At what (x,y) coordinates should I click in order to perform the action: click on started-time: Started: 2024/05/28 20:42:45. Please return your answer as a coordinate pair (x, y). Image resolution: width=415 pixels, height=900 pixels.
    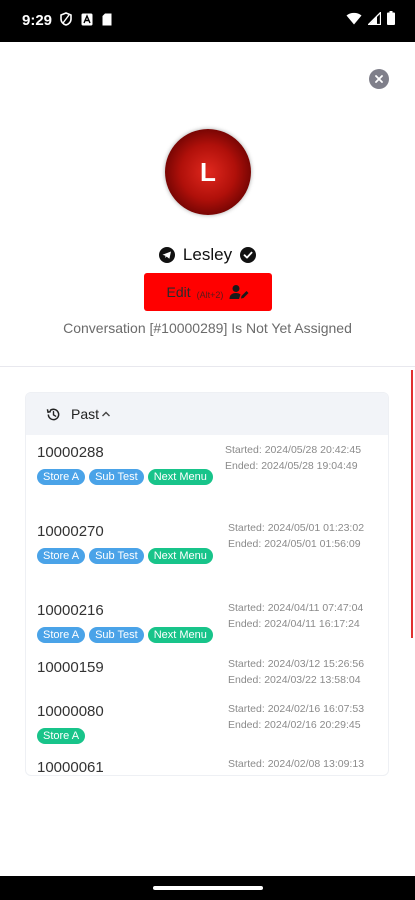
    Looking at the image, I should click on (293, 450).